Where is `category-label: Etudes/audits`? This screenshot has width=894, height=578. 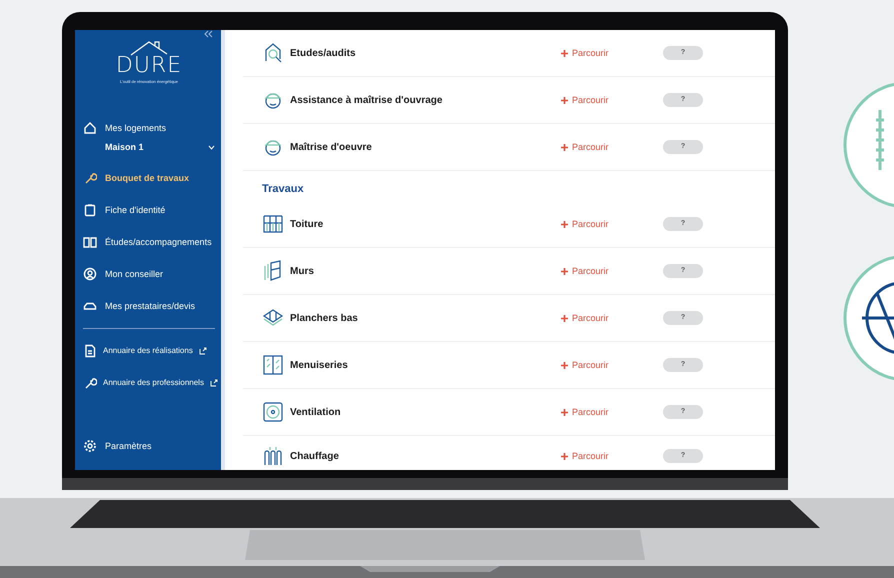
category-label: Etudes/audits is located at coordinates (323, 53).